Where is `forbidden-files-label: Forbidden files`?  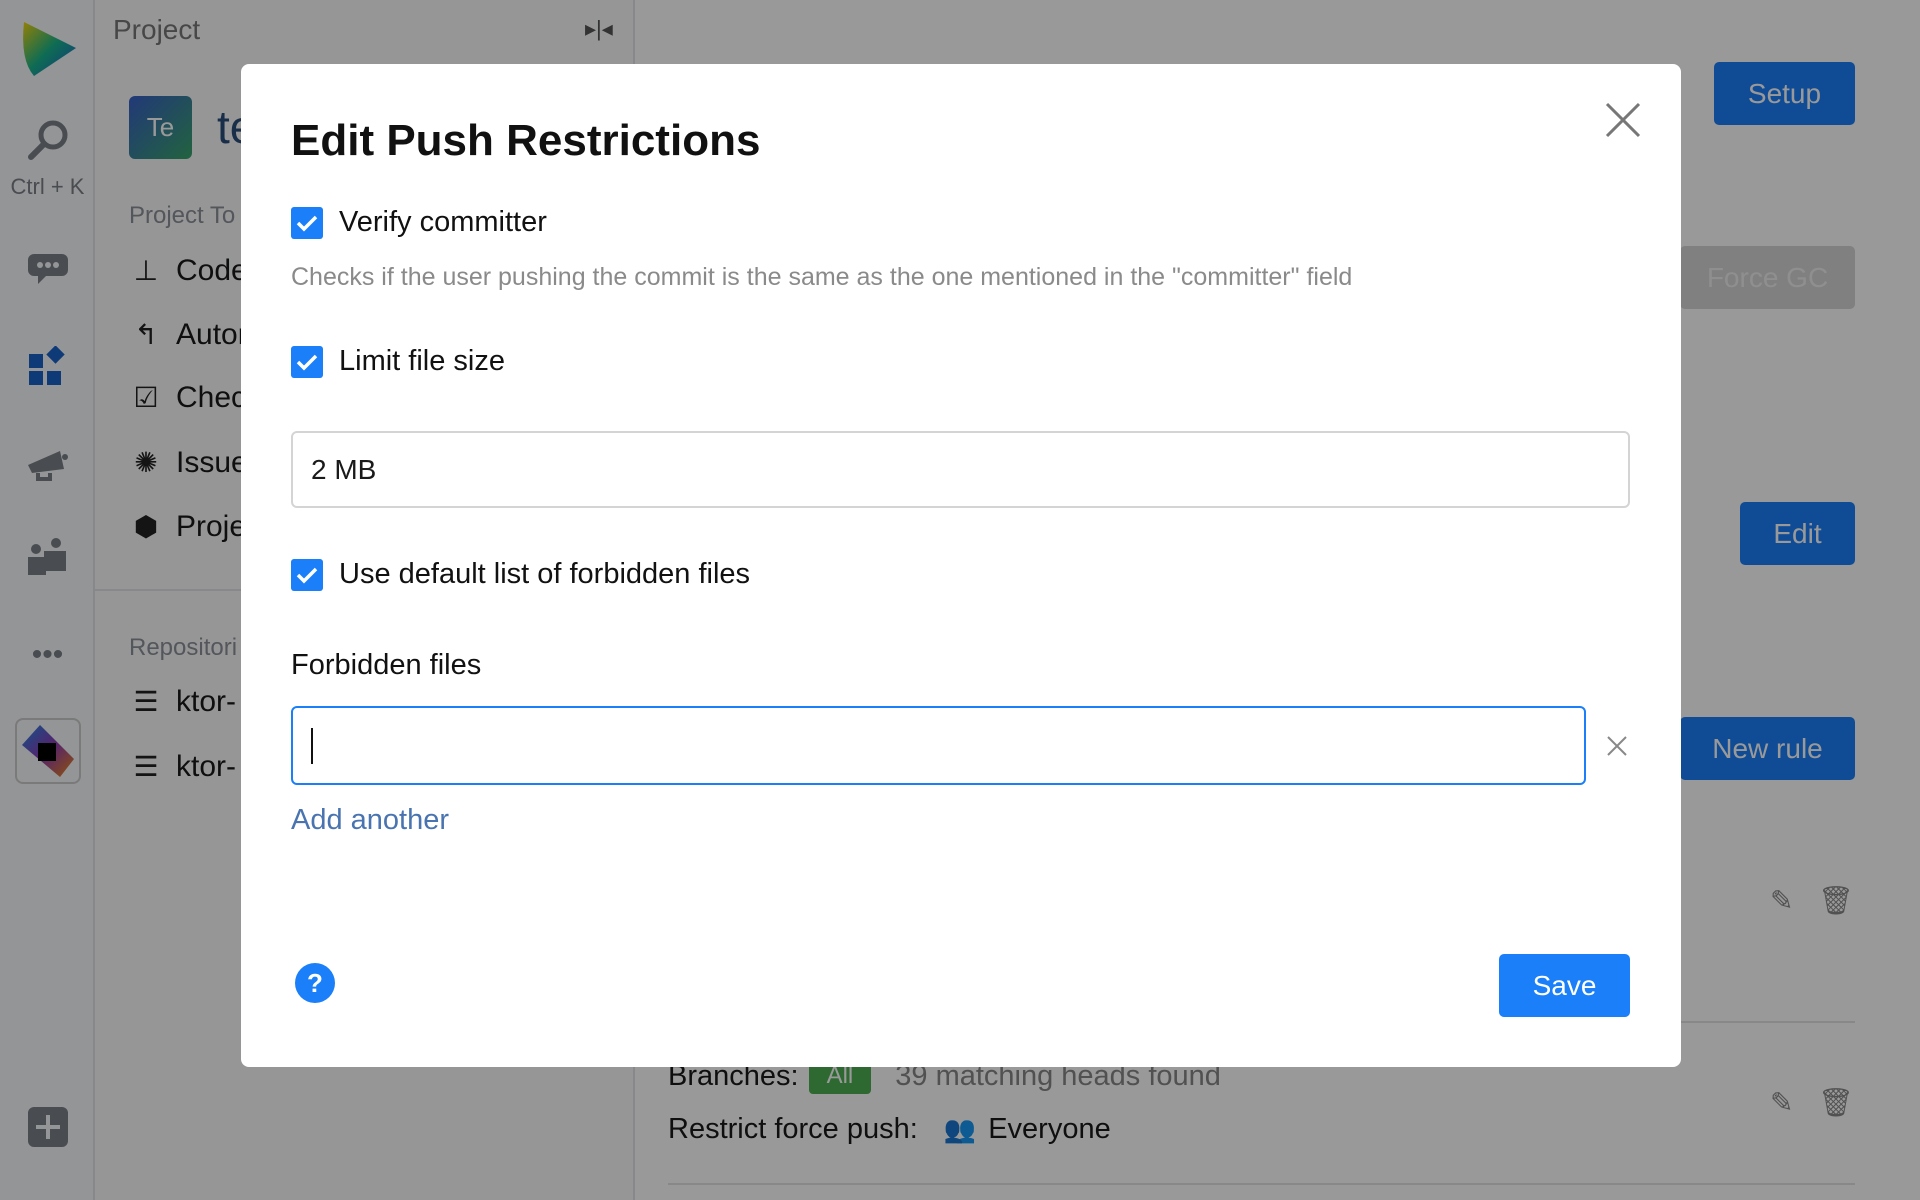 forbidden-files-label: Forbidden files is located at coordinates (386, 665).